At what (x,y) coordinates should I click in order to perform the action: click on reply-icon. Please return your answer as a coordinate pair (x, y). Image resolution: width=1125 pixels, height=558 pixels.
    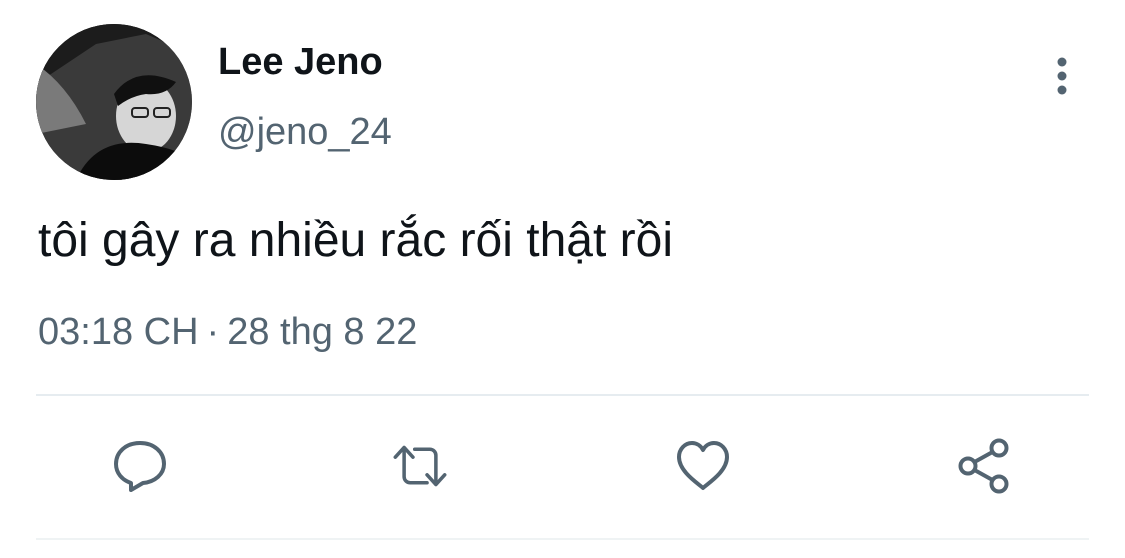
    Looking at the image, I should click on (140, 466).